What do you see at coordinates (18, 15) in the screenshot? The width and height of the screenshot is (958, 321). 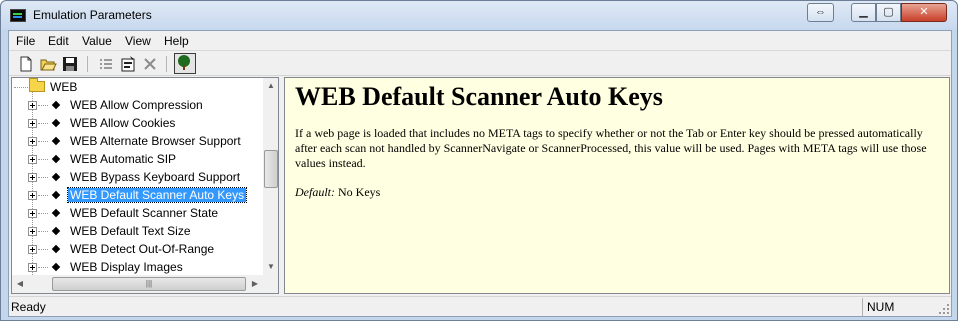 I see `app-icon` at bounding box center [18, 15].